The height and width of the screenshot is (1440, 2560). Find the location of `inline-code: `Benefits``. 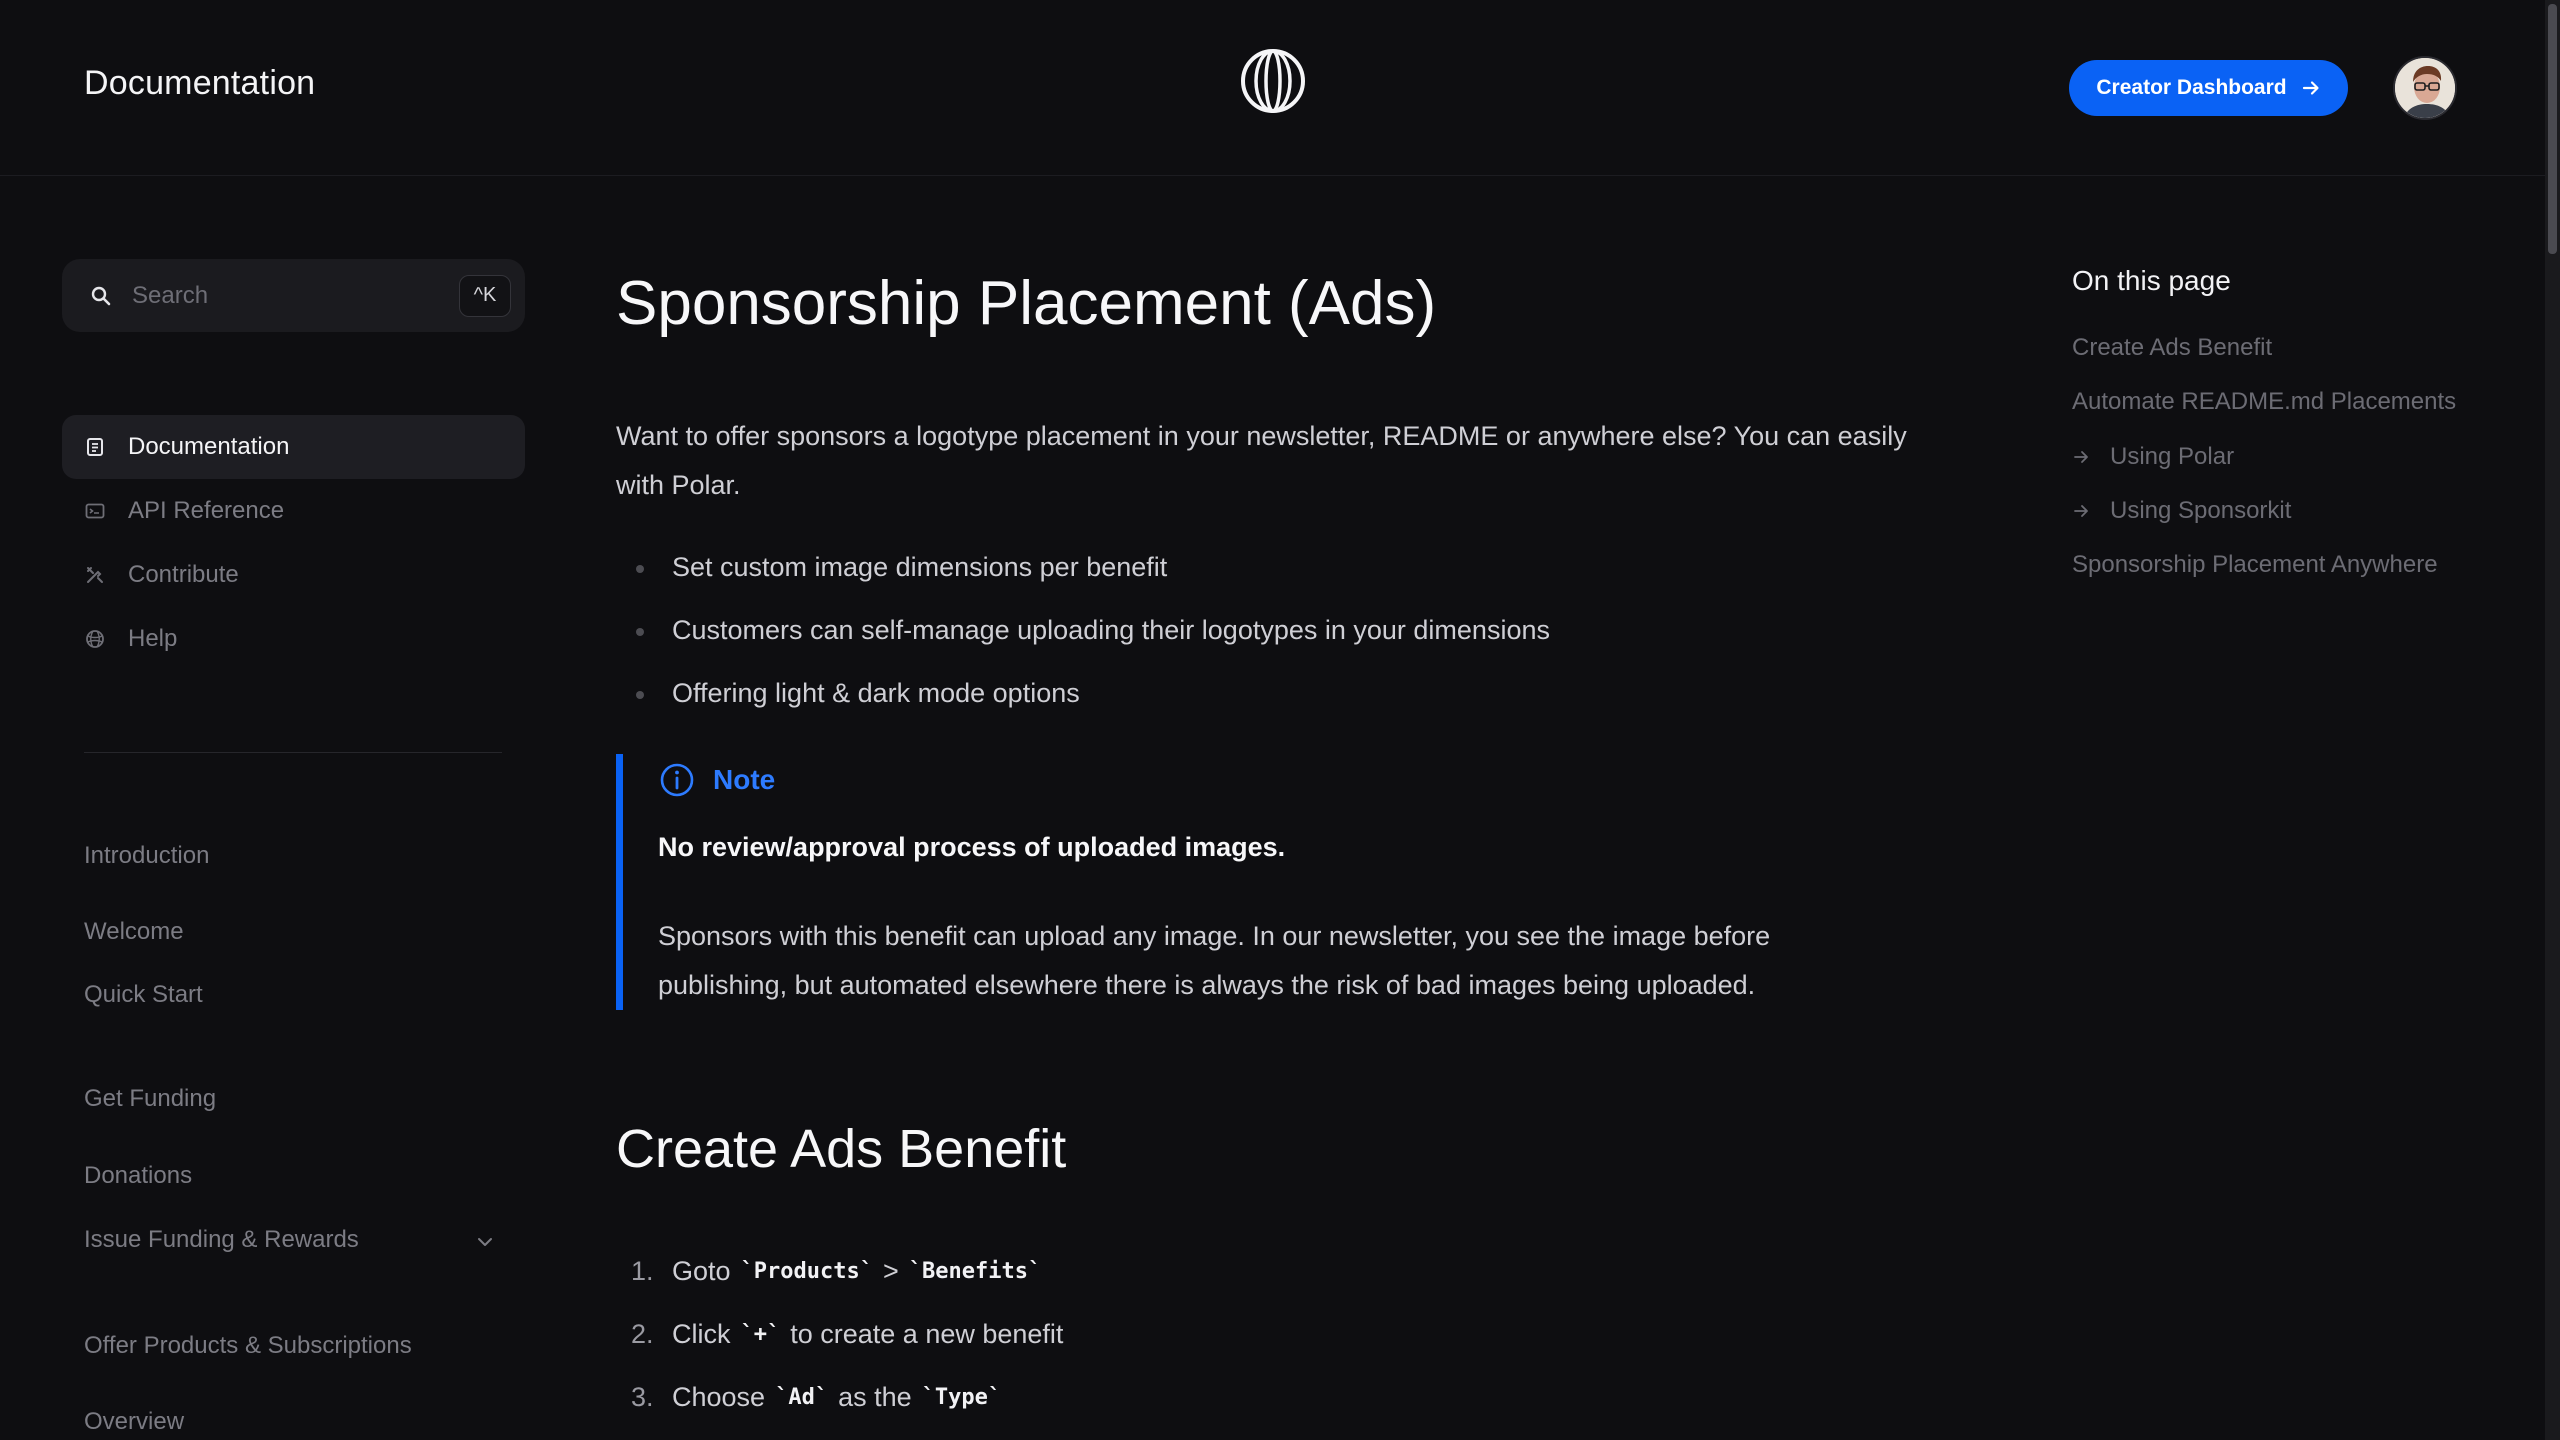

inline-code: `Benefits` is located at coordinates (975, 1271).